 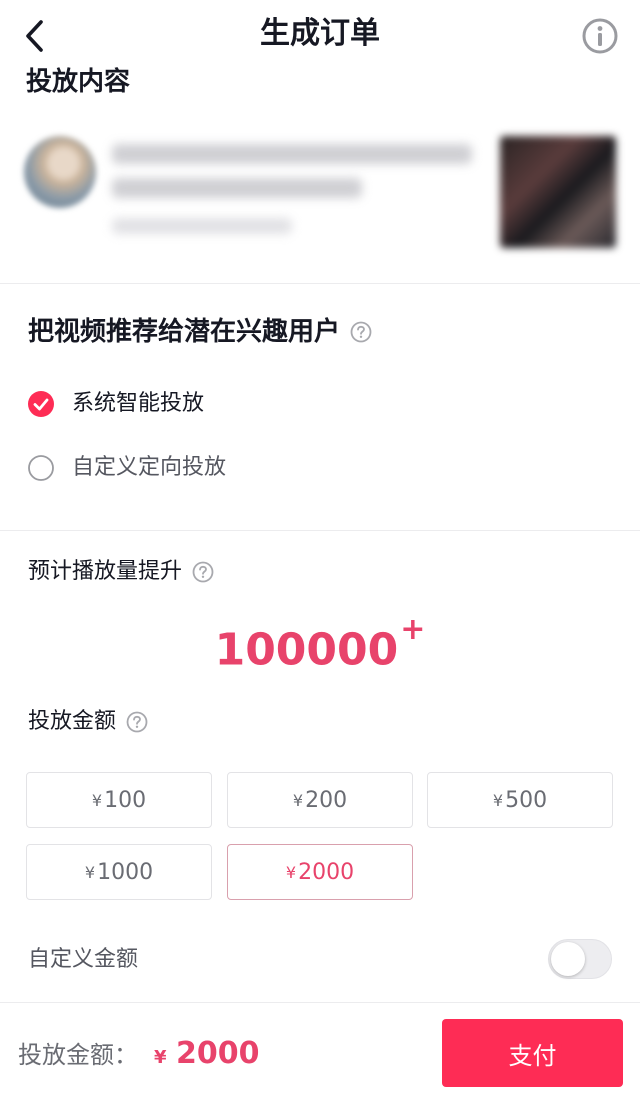 I want to click on amount-label-text: 投放金额, so click(x=72, y=721).